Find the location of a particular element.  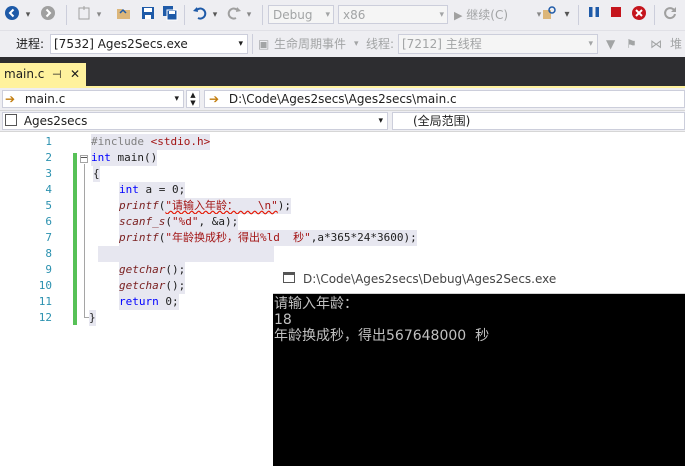

console-output-line: 18 is located at coordinates (283, 320).